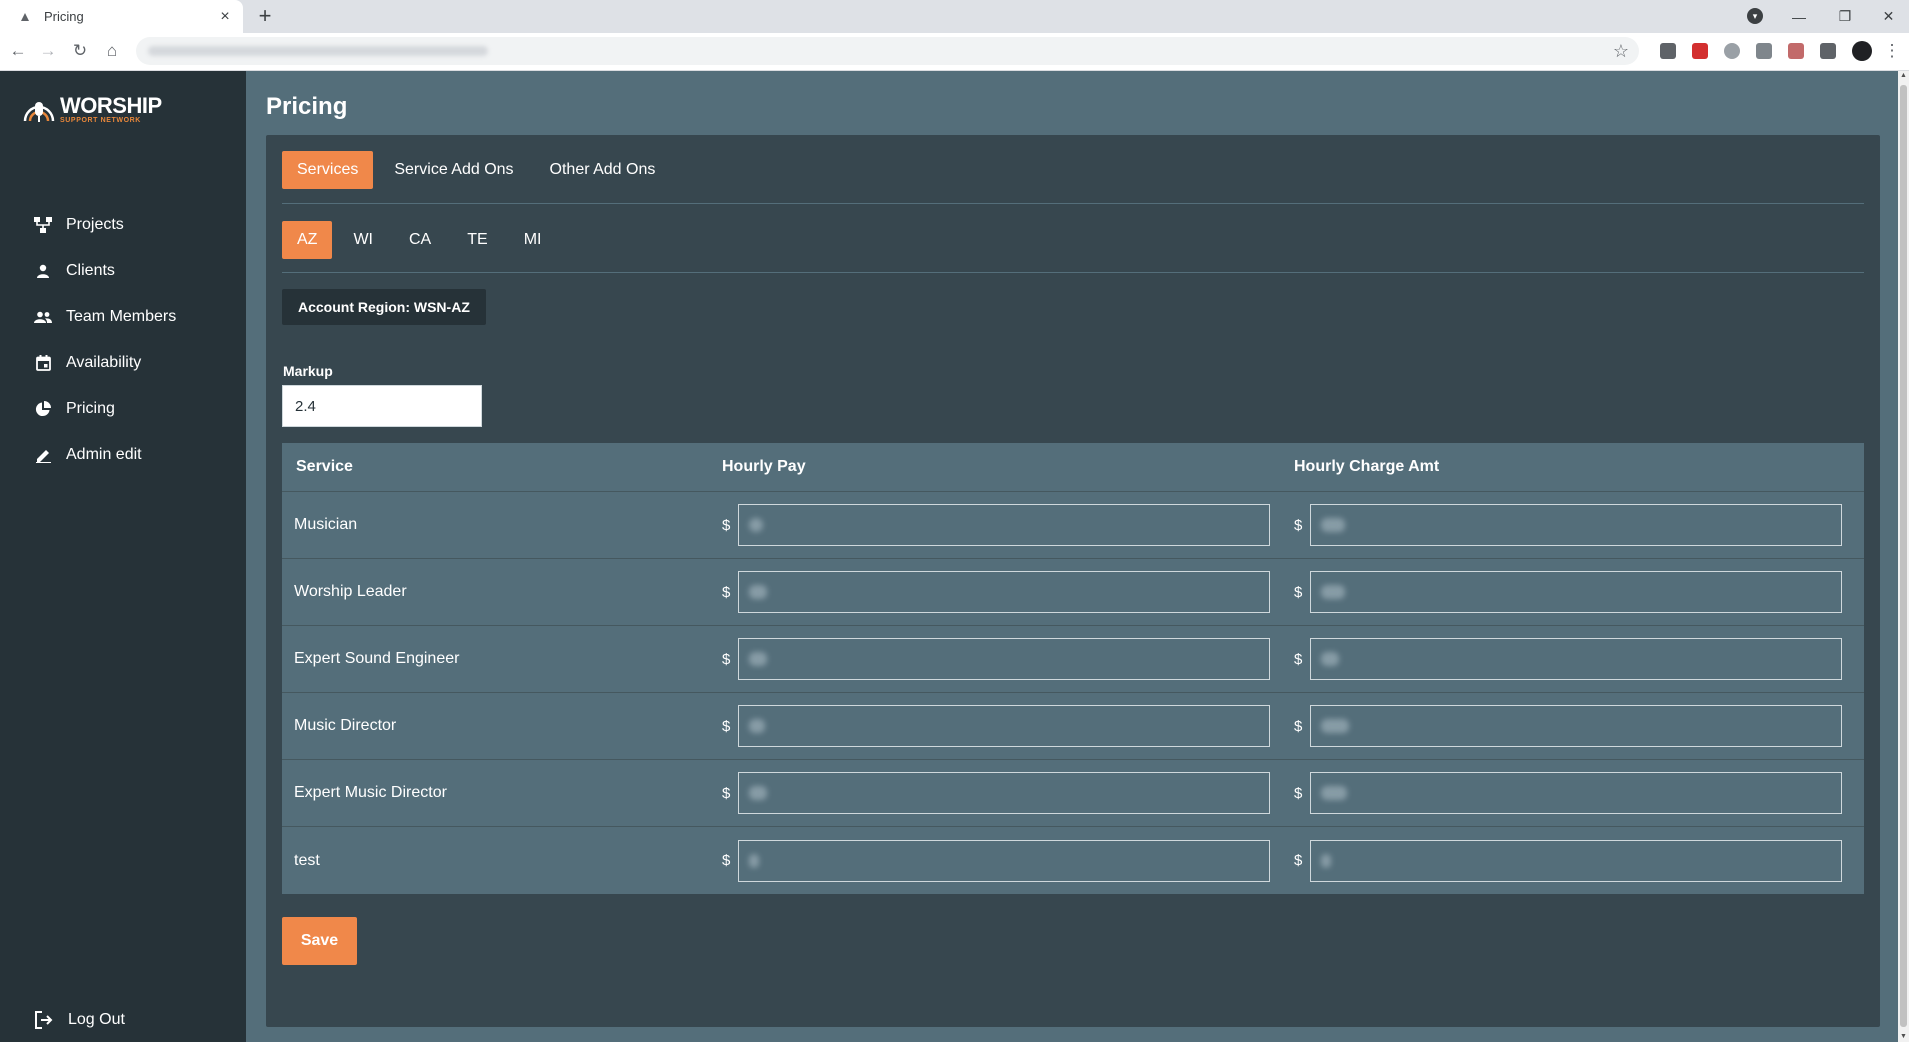 The width and height of the screenshot is (1909, 1042). I want to click on forward-icon: →, so click(48, 51).